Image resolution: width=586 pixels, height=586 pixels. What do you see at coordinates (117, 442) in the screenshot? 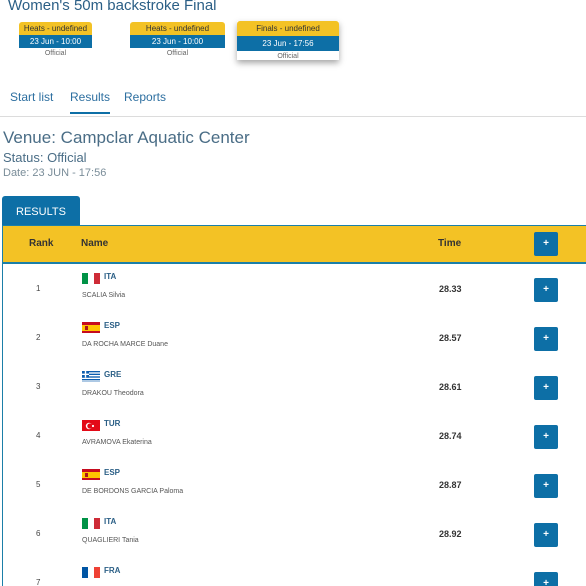
I see `athlete-name: AVRAMOVA Ekaterina` at bounding box center [117, 442].